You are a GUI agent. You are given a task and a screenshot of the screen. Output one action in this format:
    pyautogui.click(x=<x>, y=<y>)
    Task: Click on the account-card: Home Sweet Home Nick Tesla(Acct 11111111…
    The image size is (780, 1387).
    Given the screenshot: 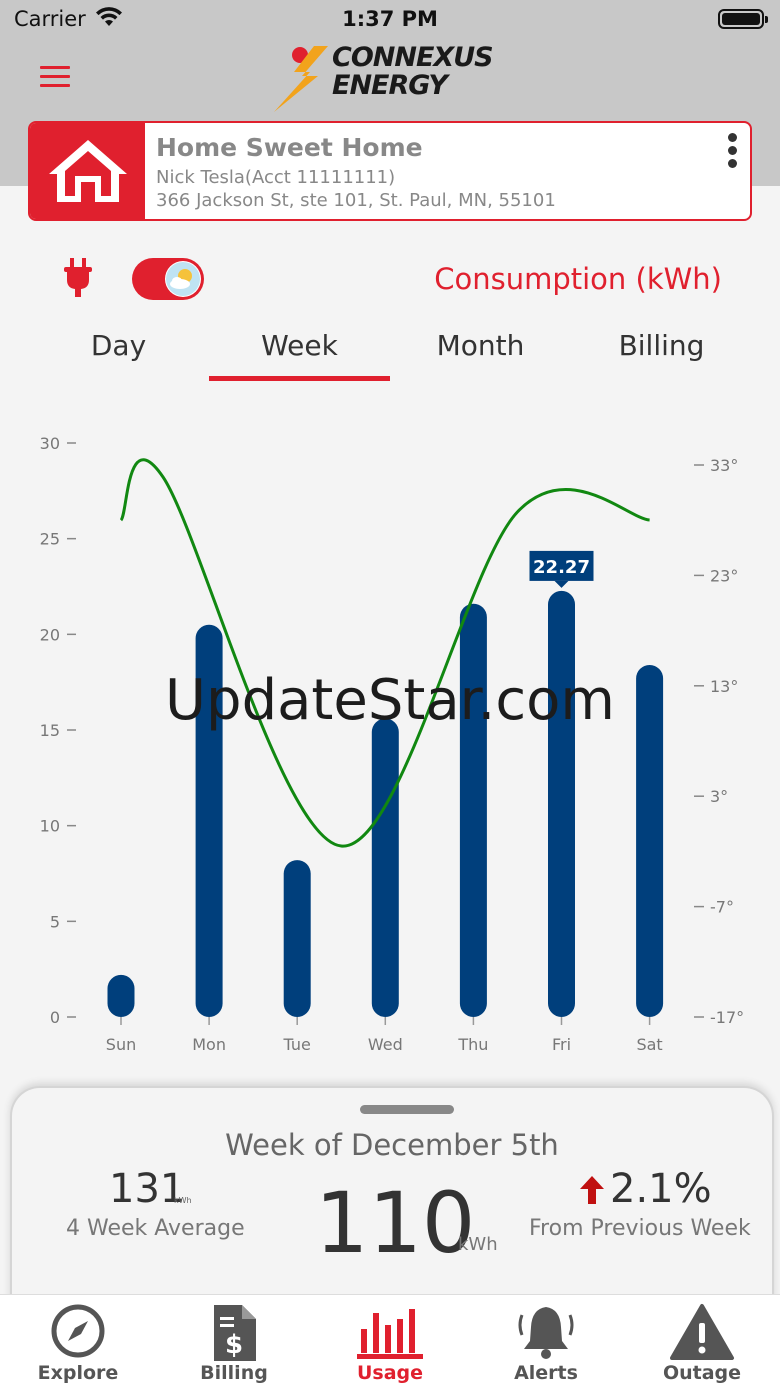 What is the action you would take?
    pyautogui.click(x=390, y=171)
    